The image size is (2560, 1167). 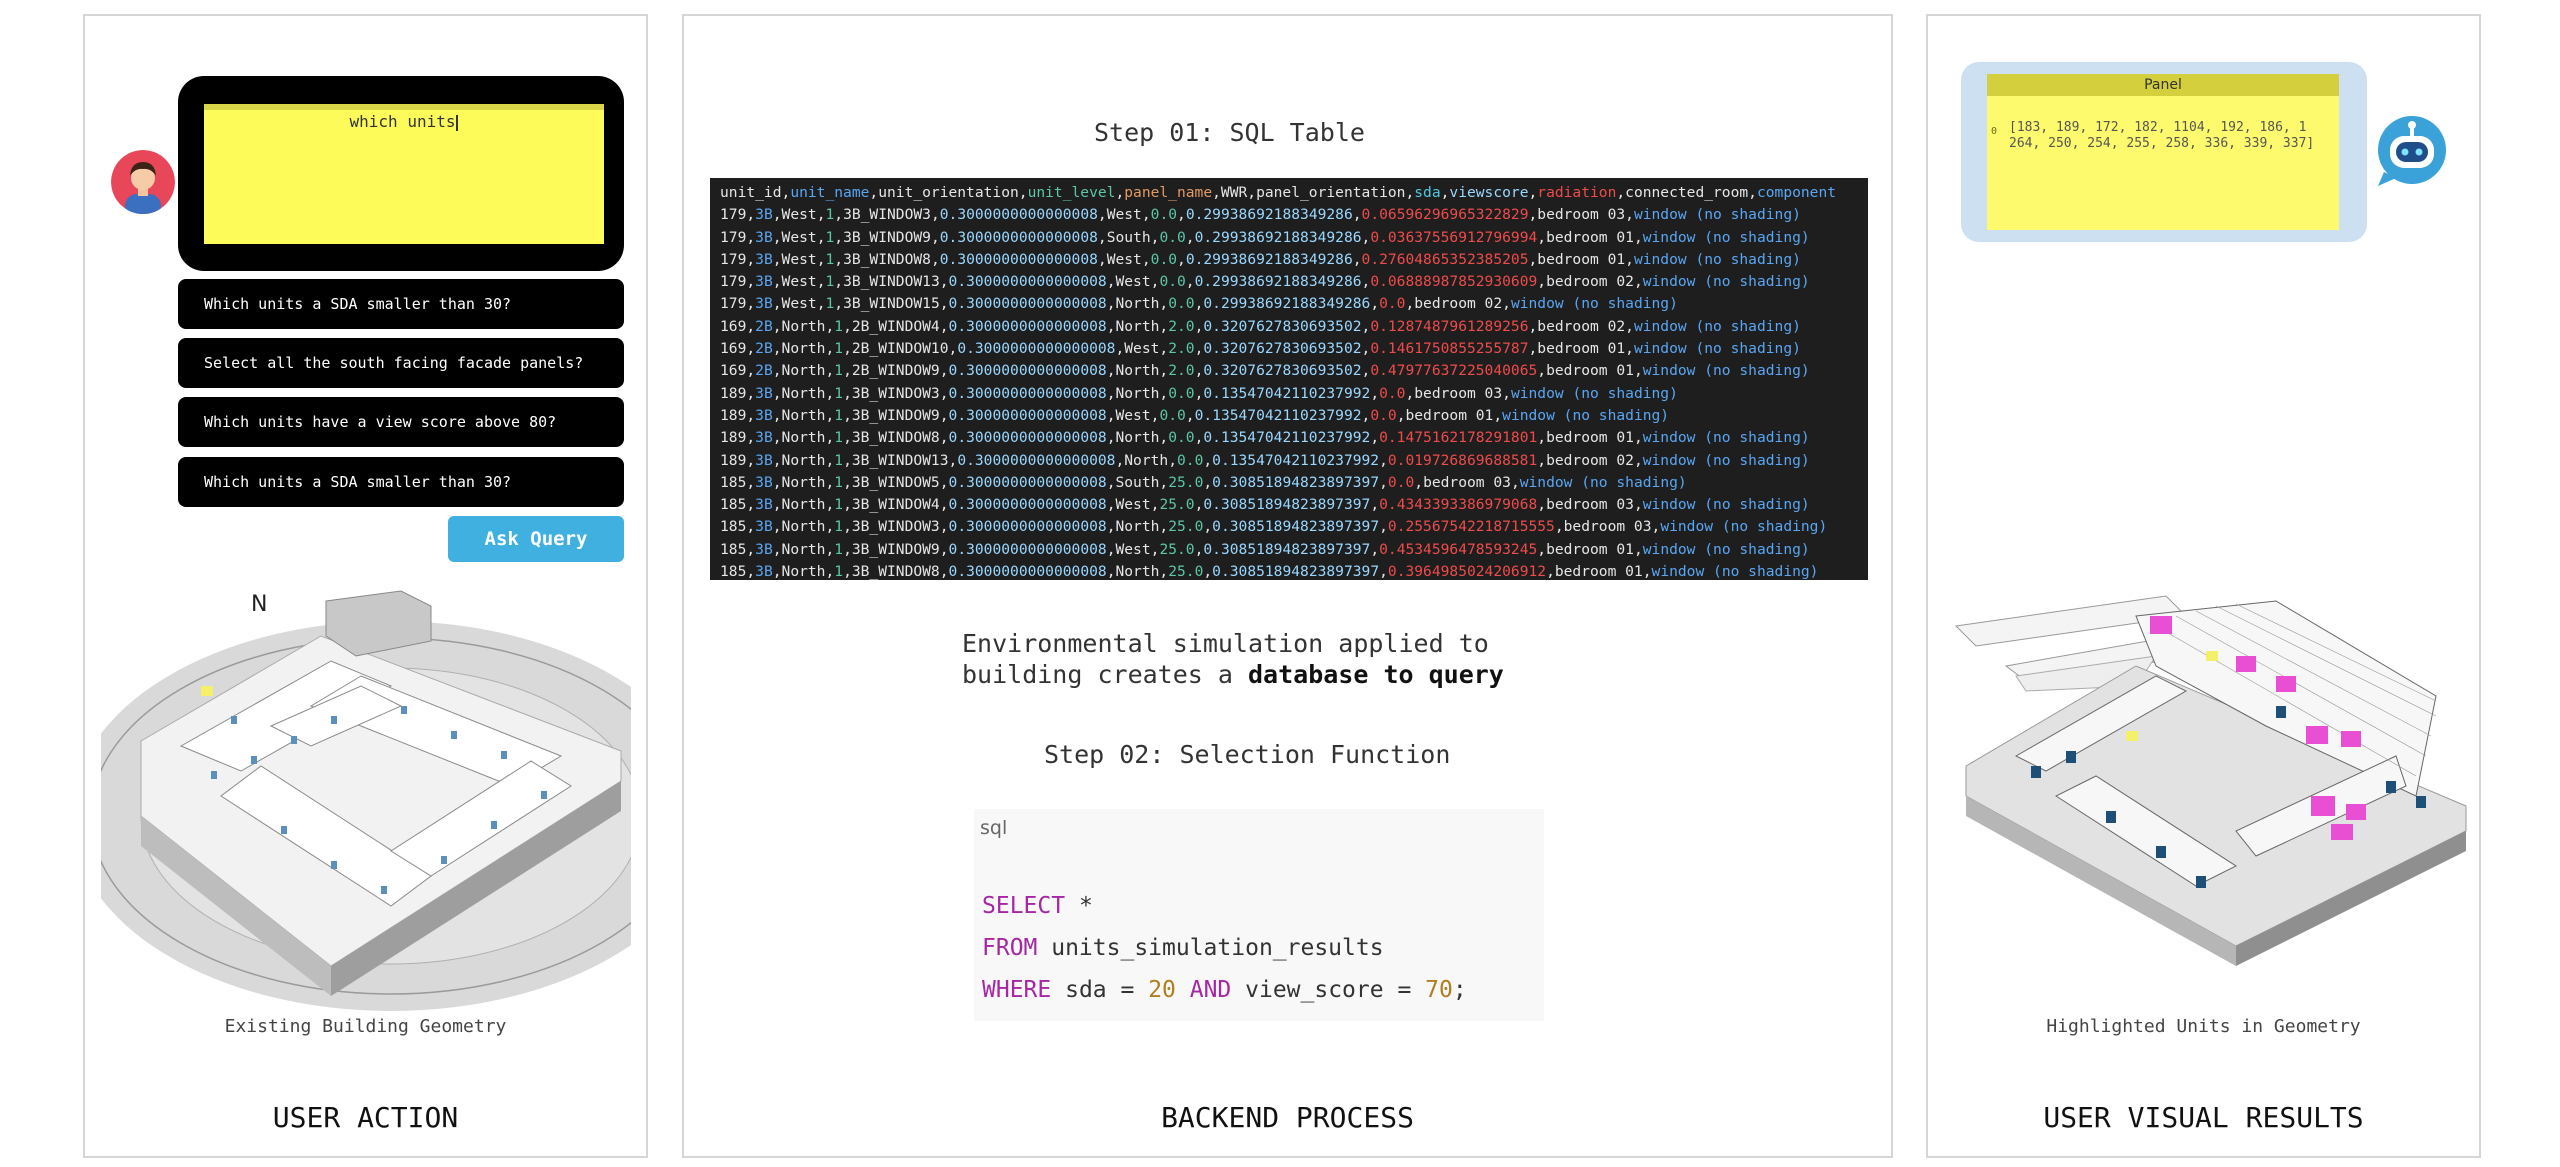 What do you see at coordinates (895, 371) in the screenshot?
I see `table-cell: 2B_WINDOW9` at bounding box center [895, 371].